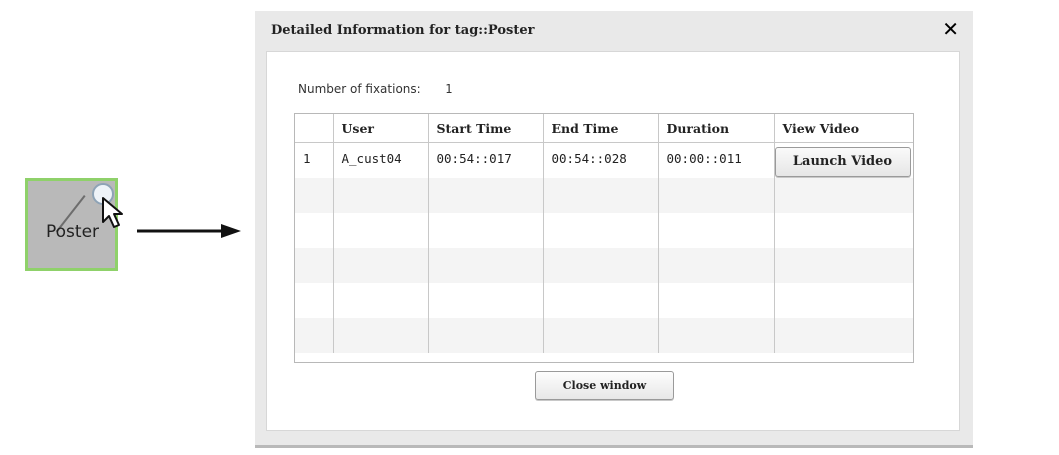 Image resolution: width=1059 pixels, height=455 pixels. I want to click on tag-label: Poster, so click(73, 232).